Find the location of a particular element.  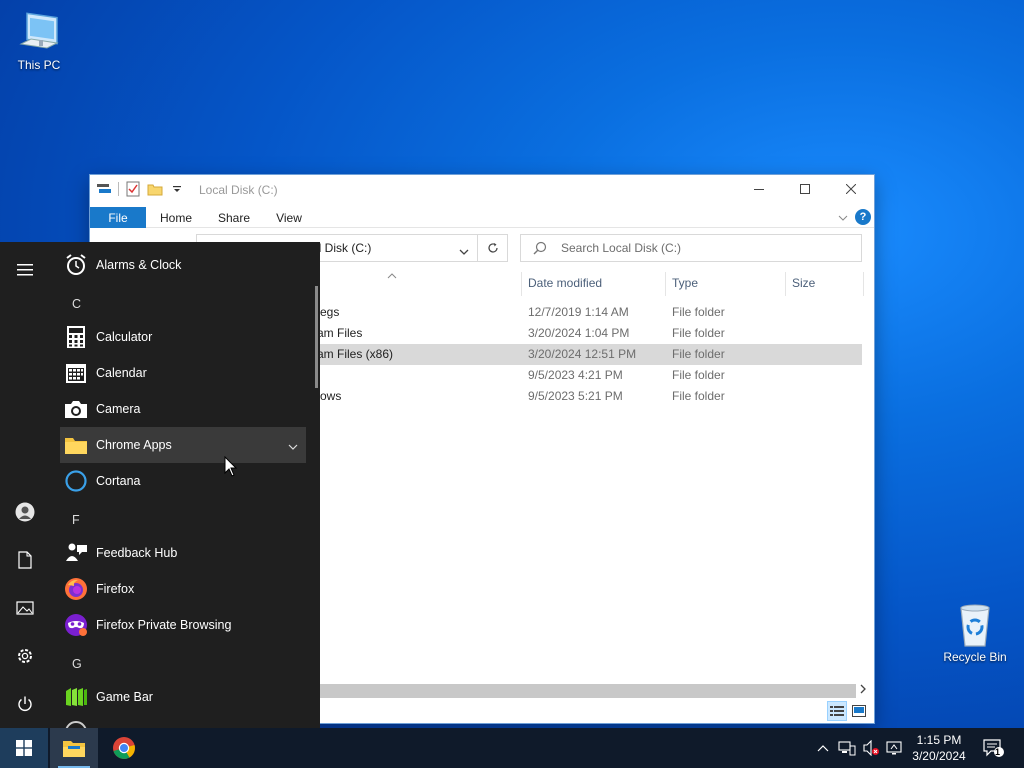

toolbar-separator is located at coordinates (118, 189).